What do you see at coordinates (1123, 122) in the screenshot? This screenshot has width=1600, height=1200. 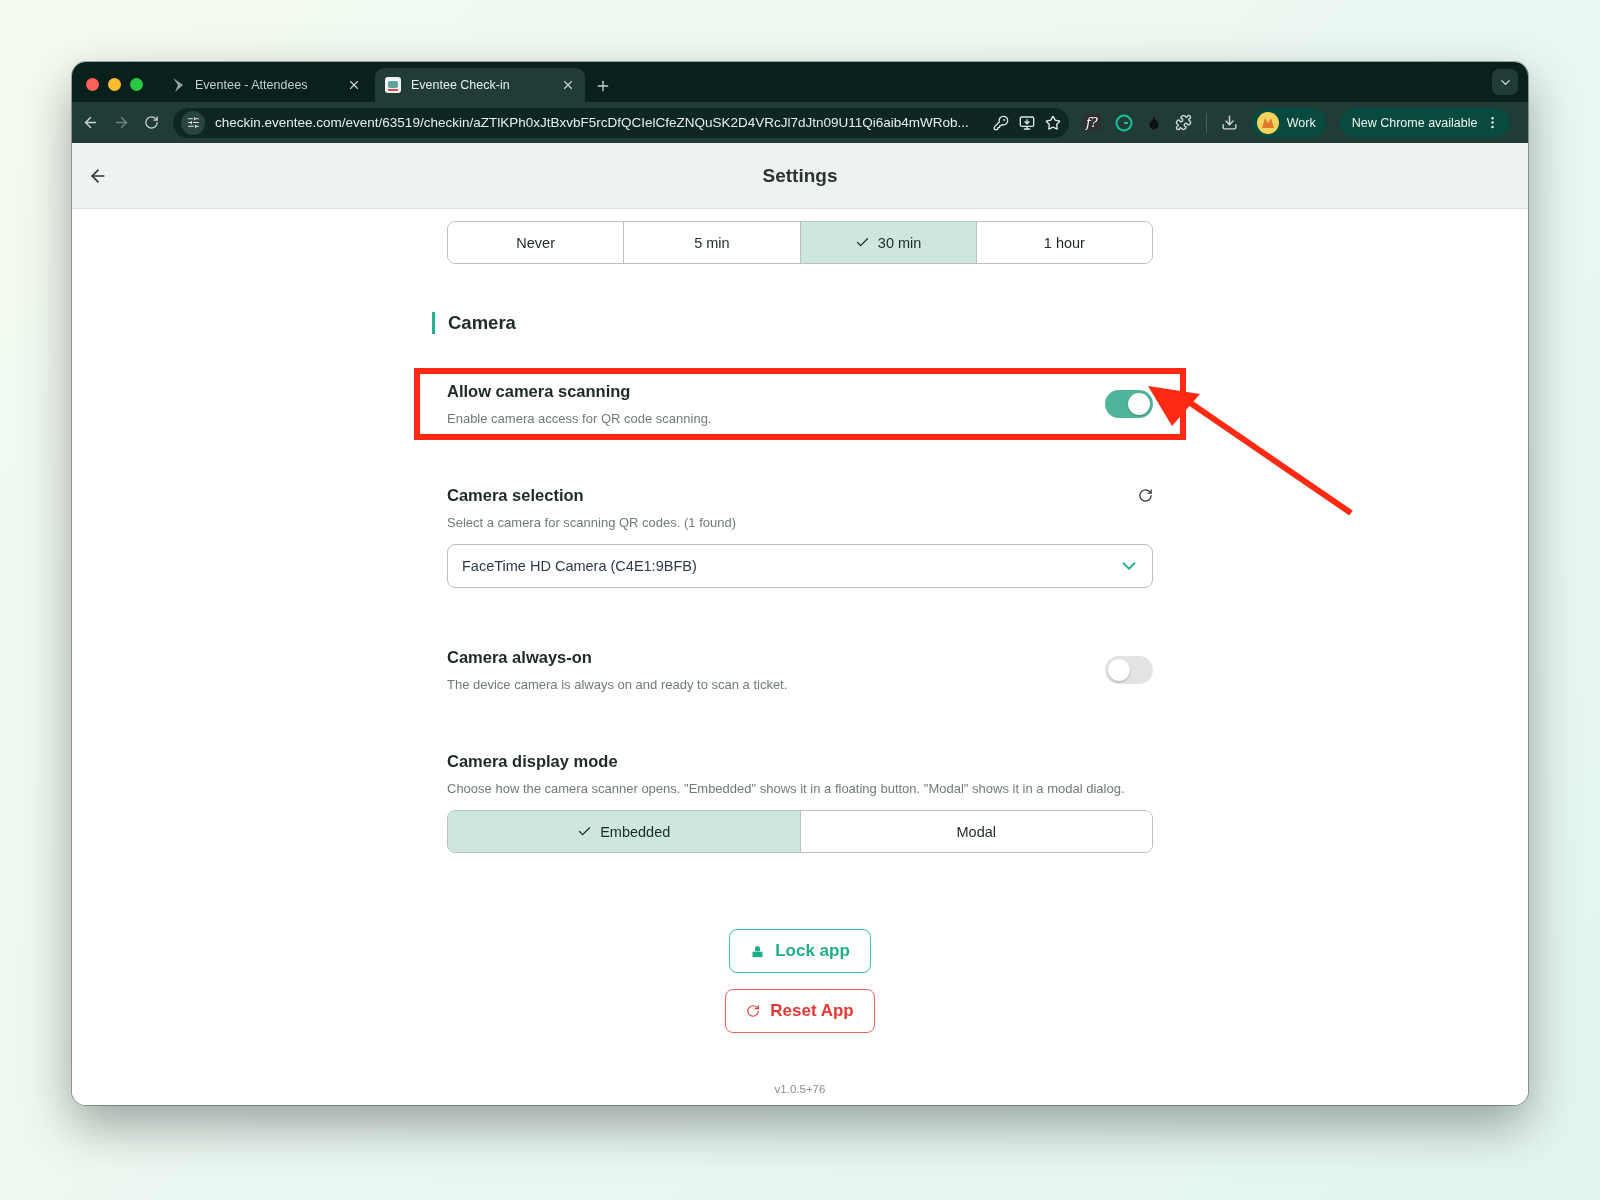 I see `extension-circle-icon` at bounding box center [1123, 122].